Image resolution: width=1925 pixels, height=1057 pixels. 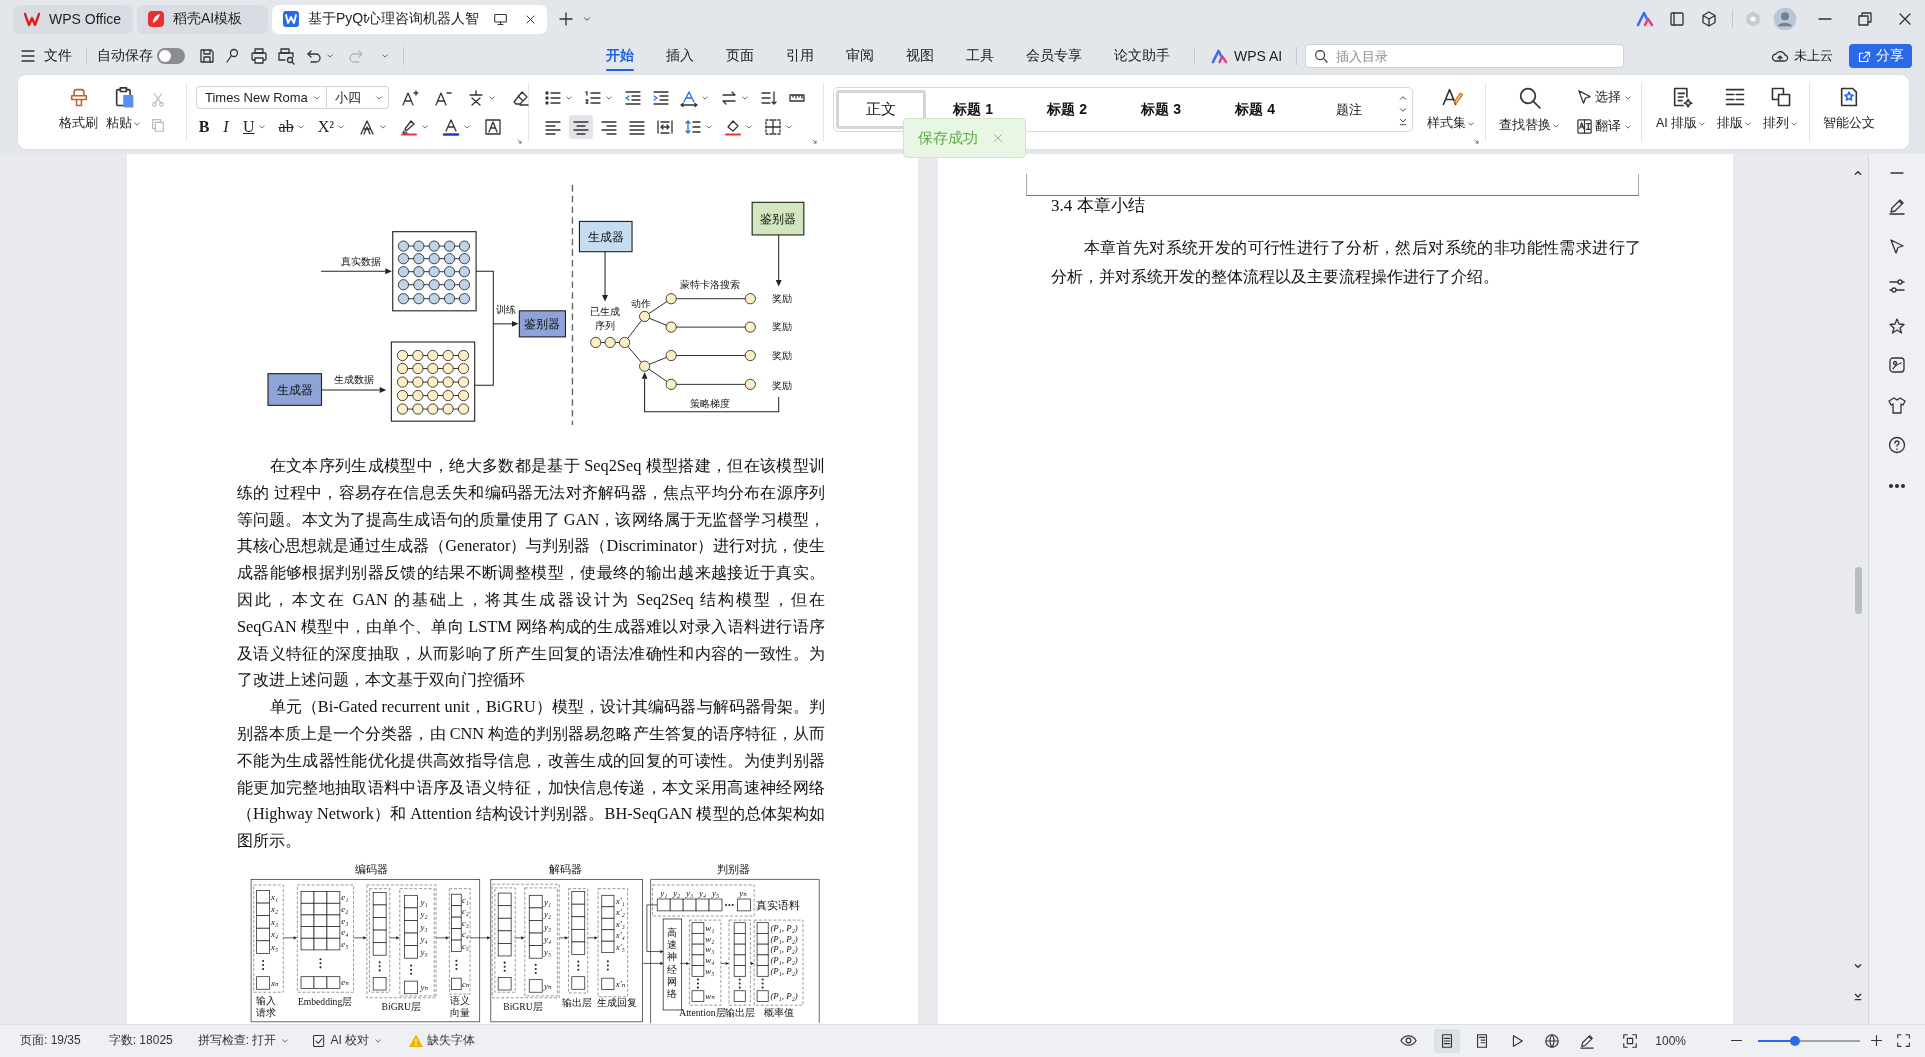 I want to click on ai-layout-button: AI 排版, so click(x=1682, y=112).